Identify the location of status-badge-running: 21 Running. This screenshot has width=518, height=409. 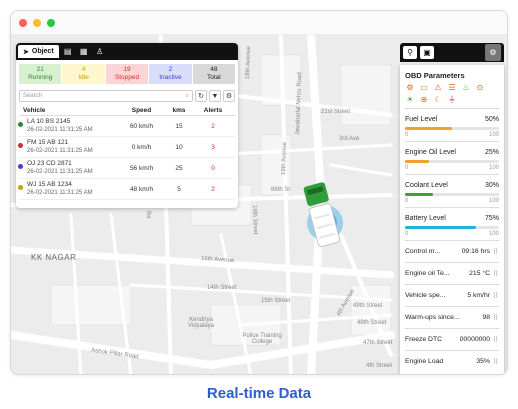
(40, 74).